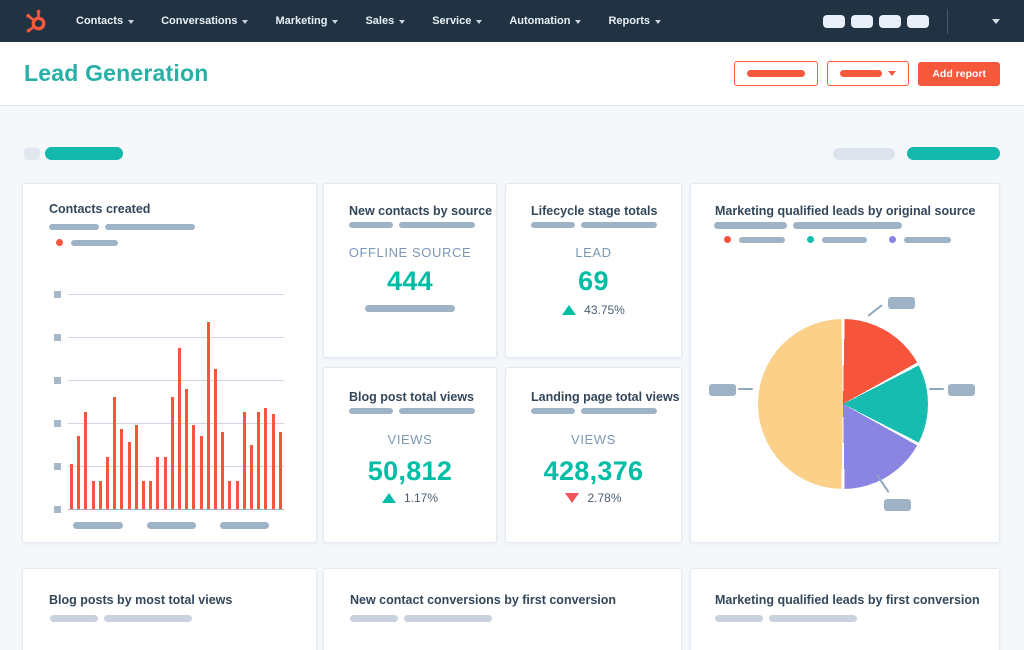 The height and width of the screenshot is (650, 1024). What do you see at coordinates (572, 498) in the screenshot?
I see `down-triangle-icon` at bounding box center [572, 498].